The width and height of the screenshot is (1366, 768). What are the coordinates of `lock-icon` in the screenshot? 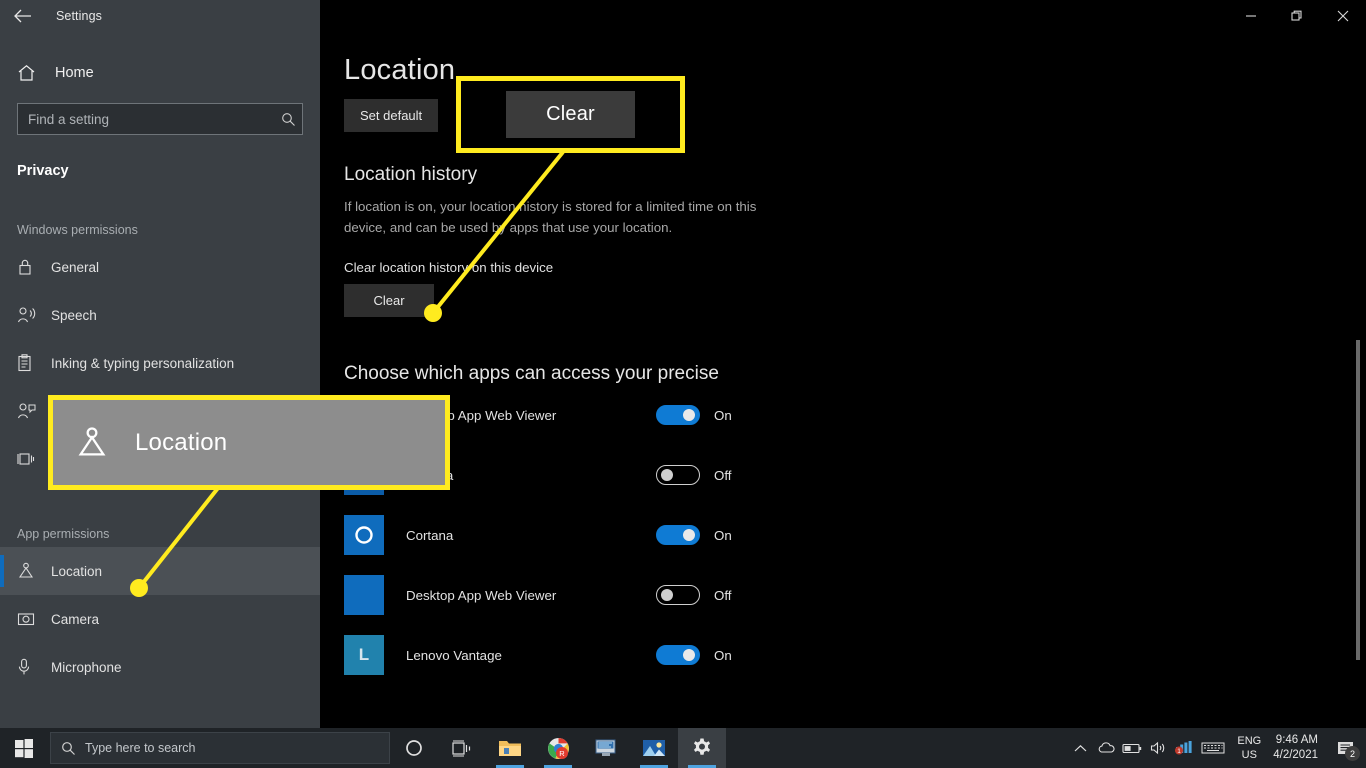 It's located at (34, 267).